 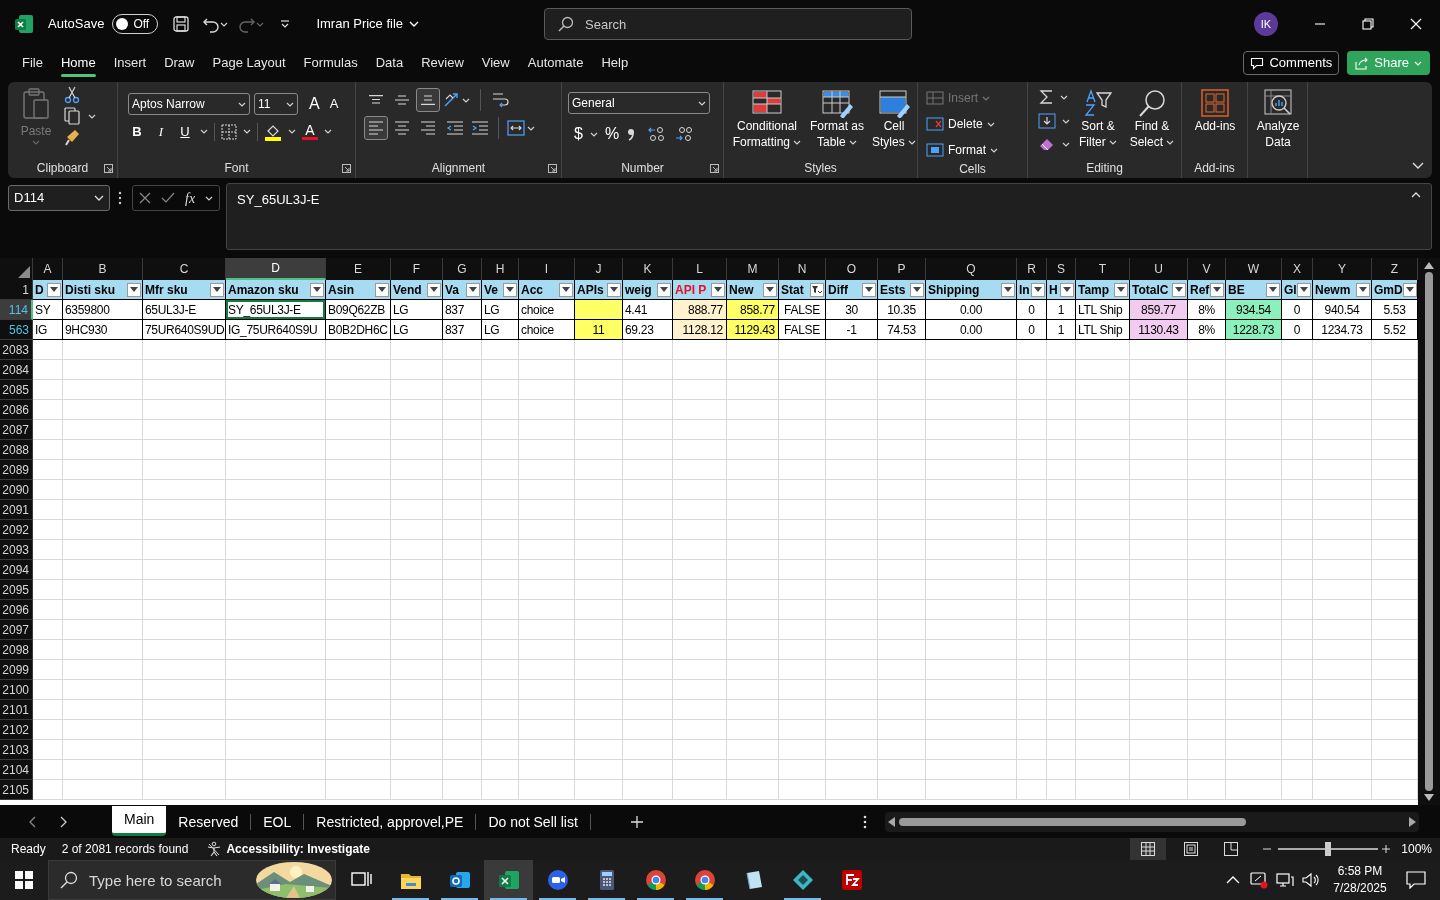 I want to click on merge-cells-icon, so click(x=516, y=128).